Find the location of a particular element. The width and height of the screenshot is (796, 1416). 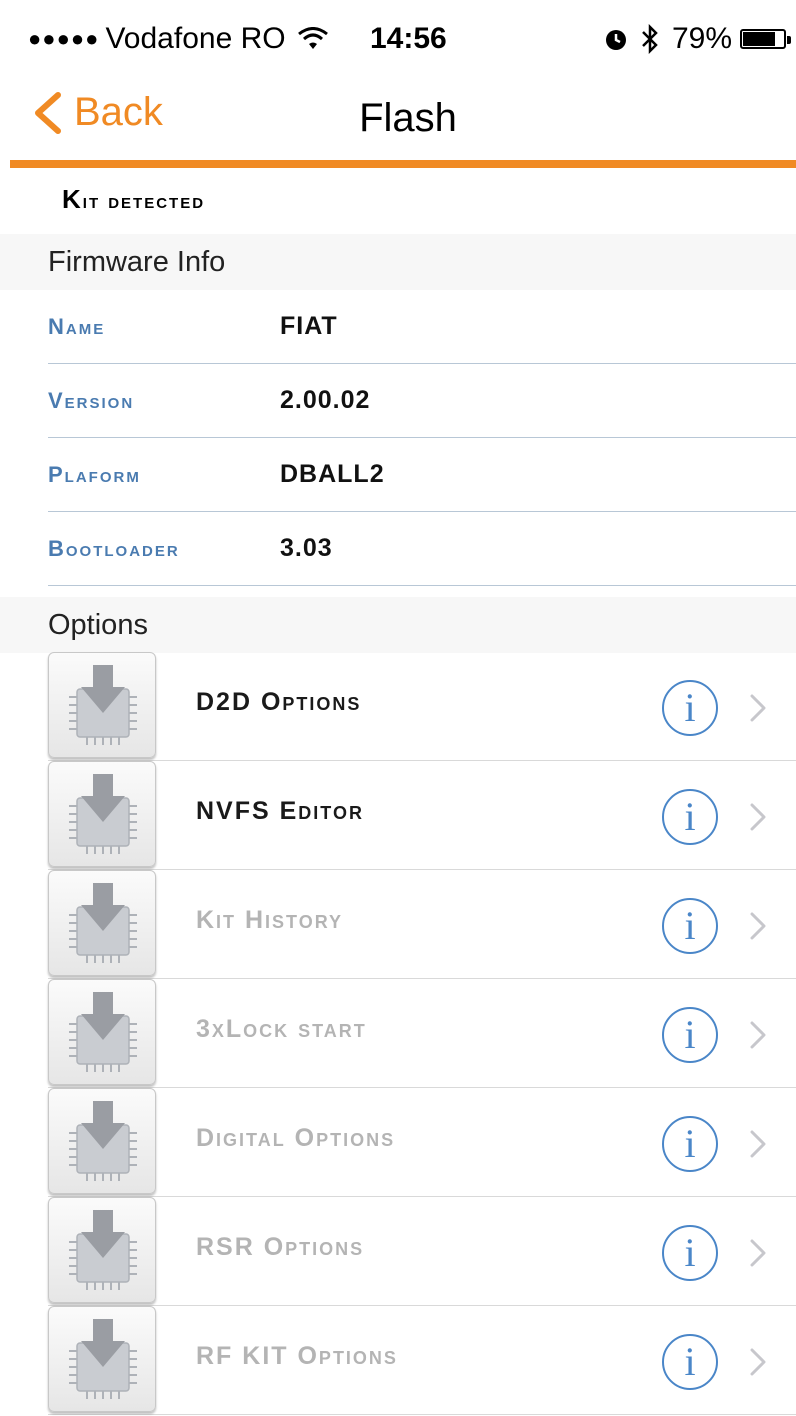

firmware-row-bootloader: Bootloader 3.03 is located at coordinates (422, 549).